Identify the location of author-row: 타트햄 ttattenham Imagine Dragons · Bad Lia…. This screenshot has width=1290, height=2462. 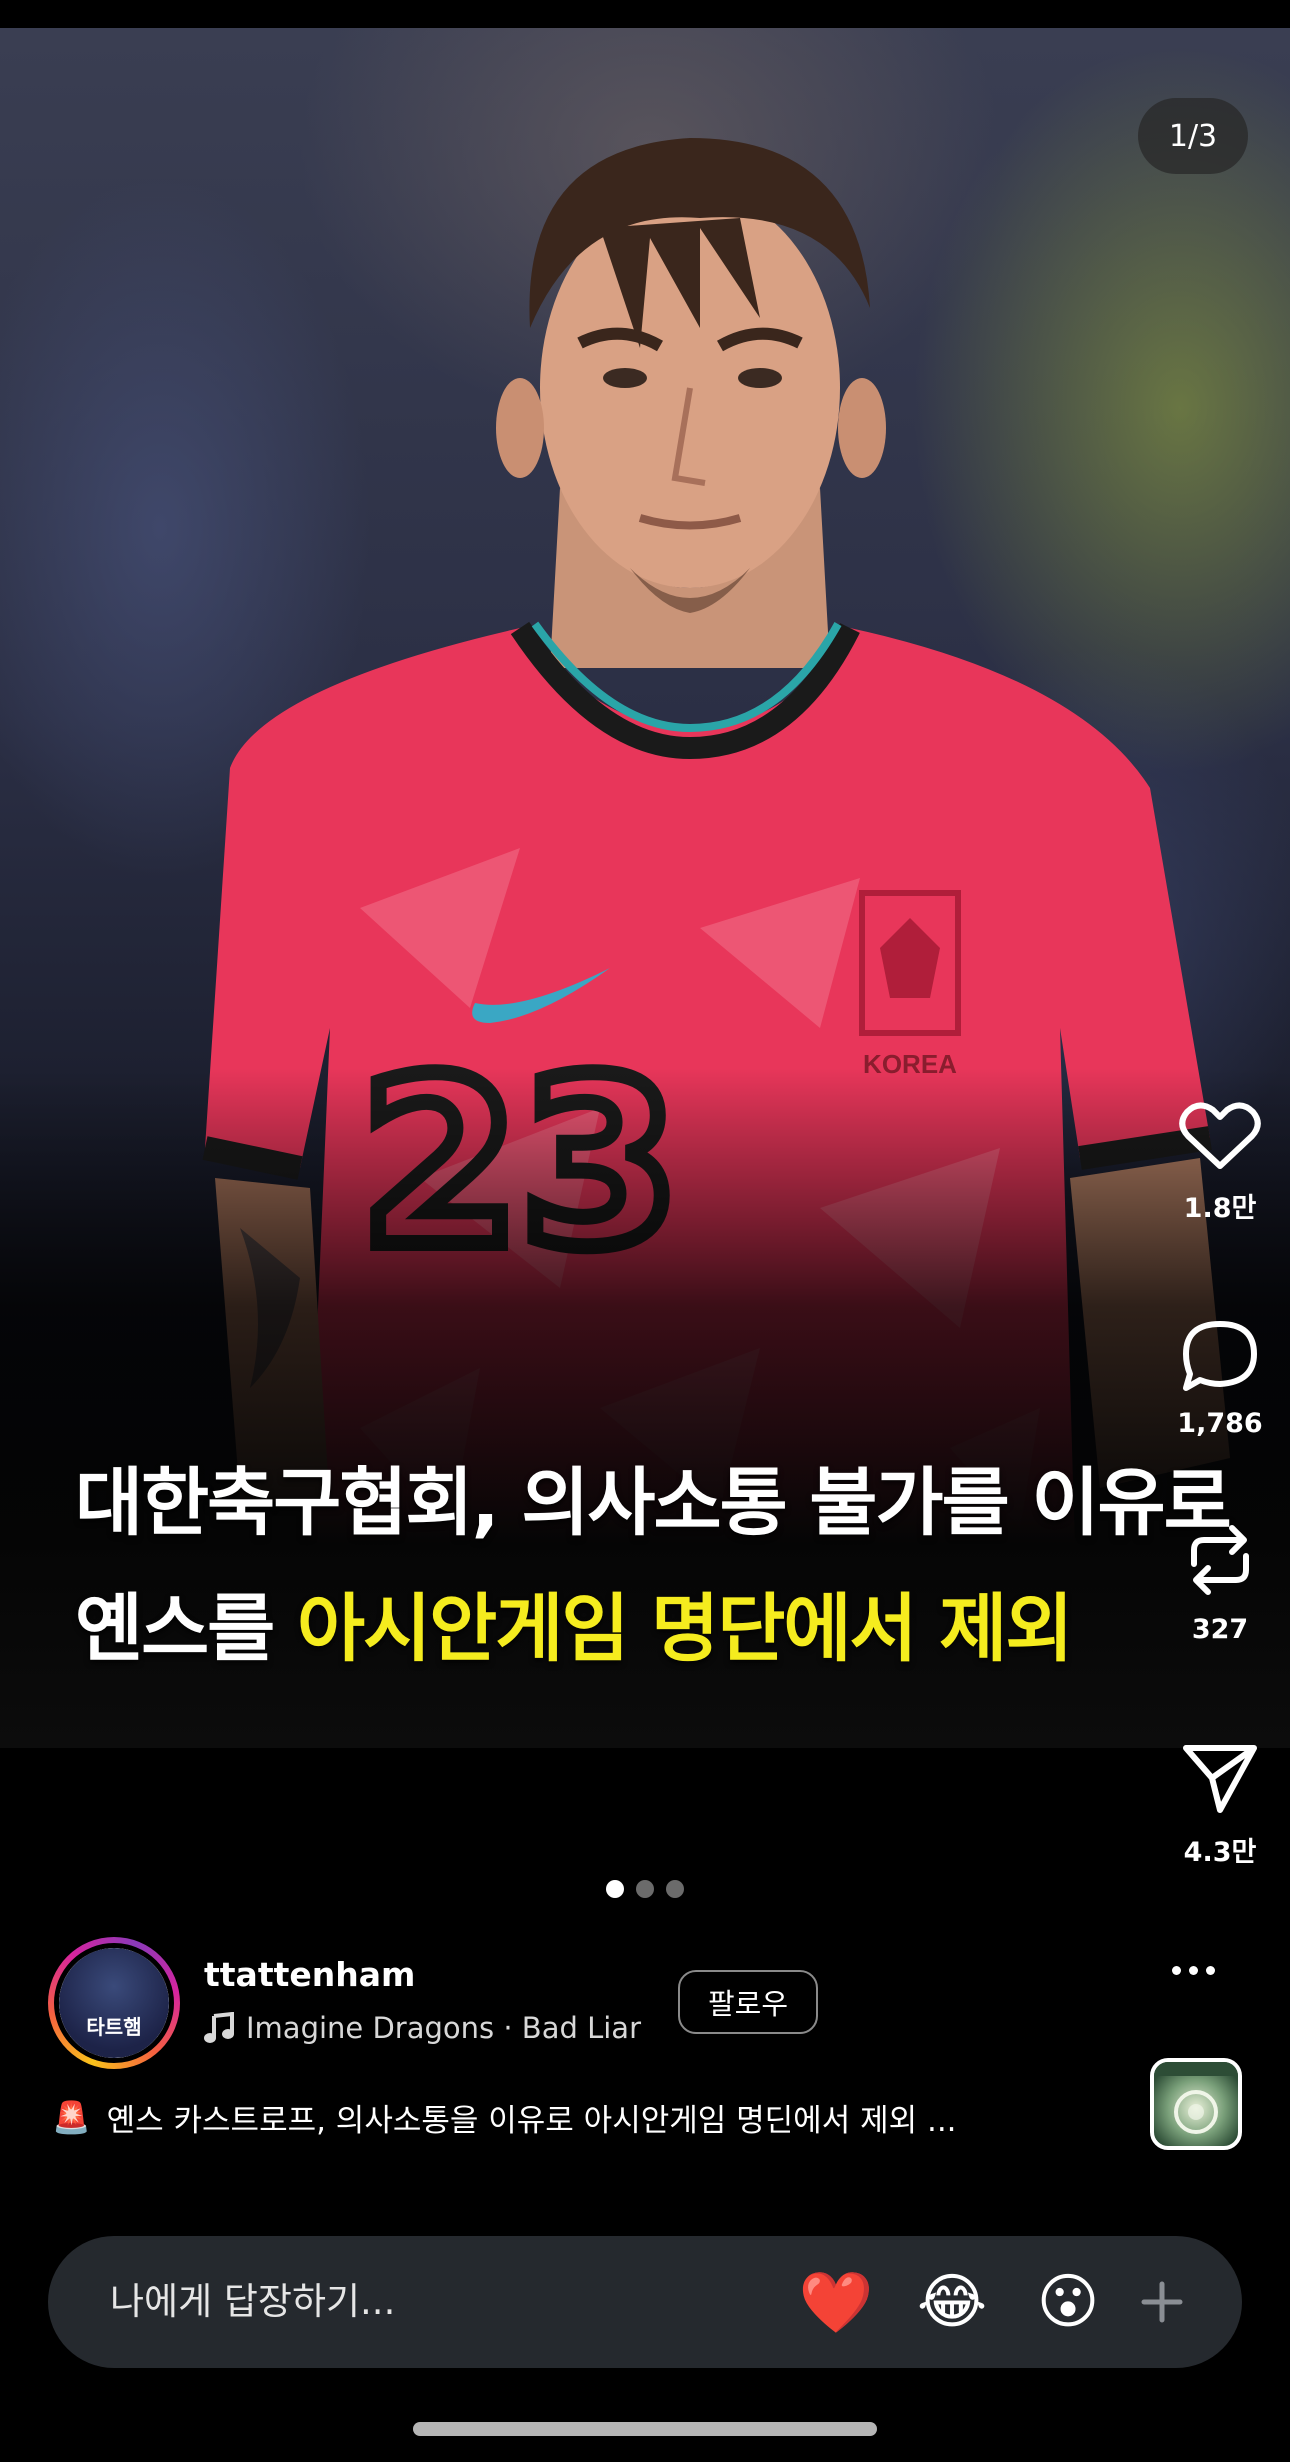
(548, 2005).